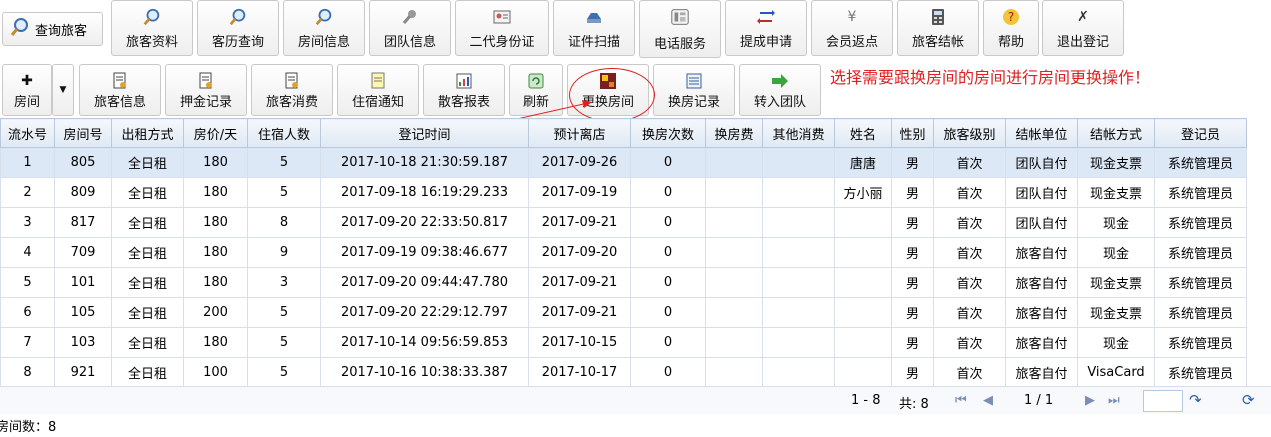 The image size is (1271, 437). What do you see at coordinates (206, 90) in the screenshot?
I see `toolbar2-button-2: 押金记录` at bounding box center [206, 90].